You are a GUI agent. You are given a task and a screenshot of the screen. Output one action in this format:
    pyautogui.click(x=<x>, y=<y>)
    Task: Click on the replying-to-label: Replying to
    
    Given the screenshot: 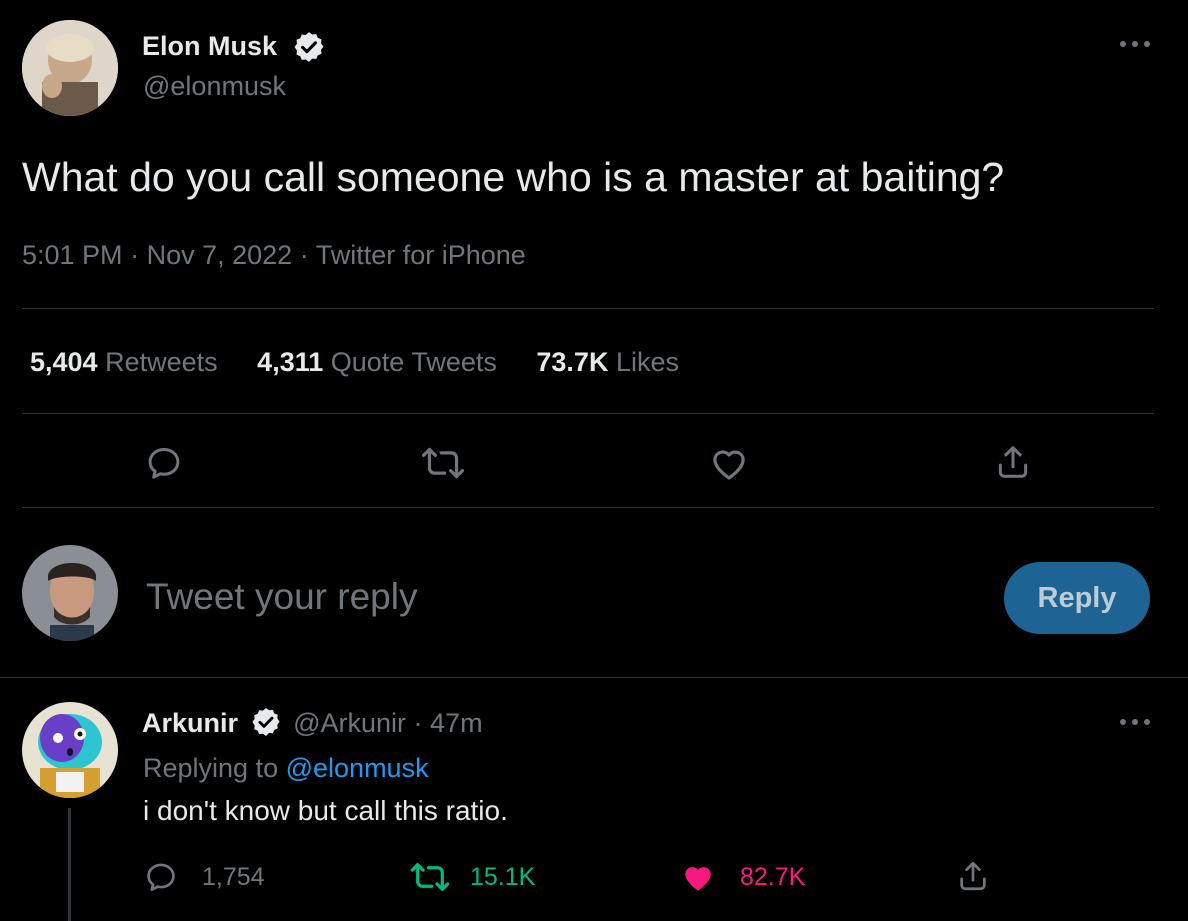 What is the action you would take?
    pyautogui.click(x=211, y=768)
    